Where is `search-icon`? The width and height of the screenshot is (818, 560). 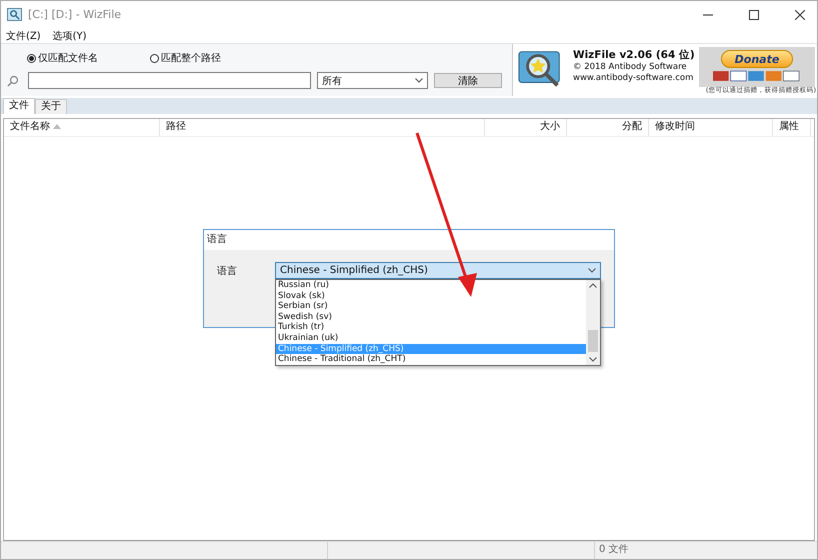 search-icon is located at coordinates (13, 80).